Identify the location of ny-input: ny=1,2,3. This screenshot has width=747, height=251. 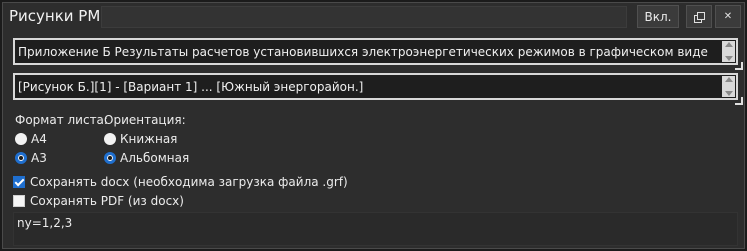
(375, 229).